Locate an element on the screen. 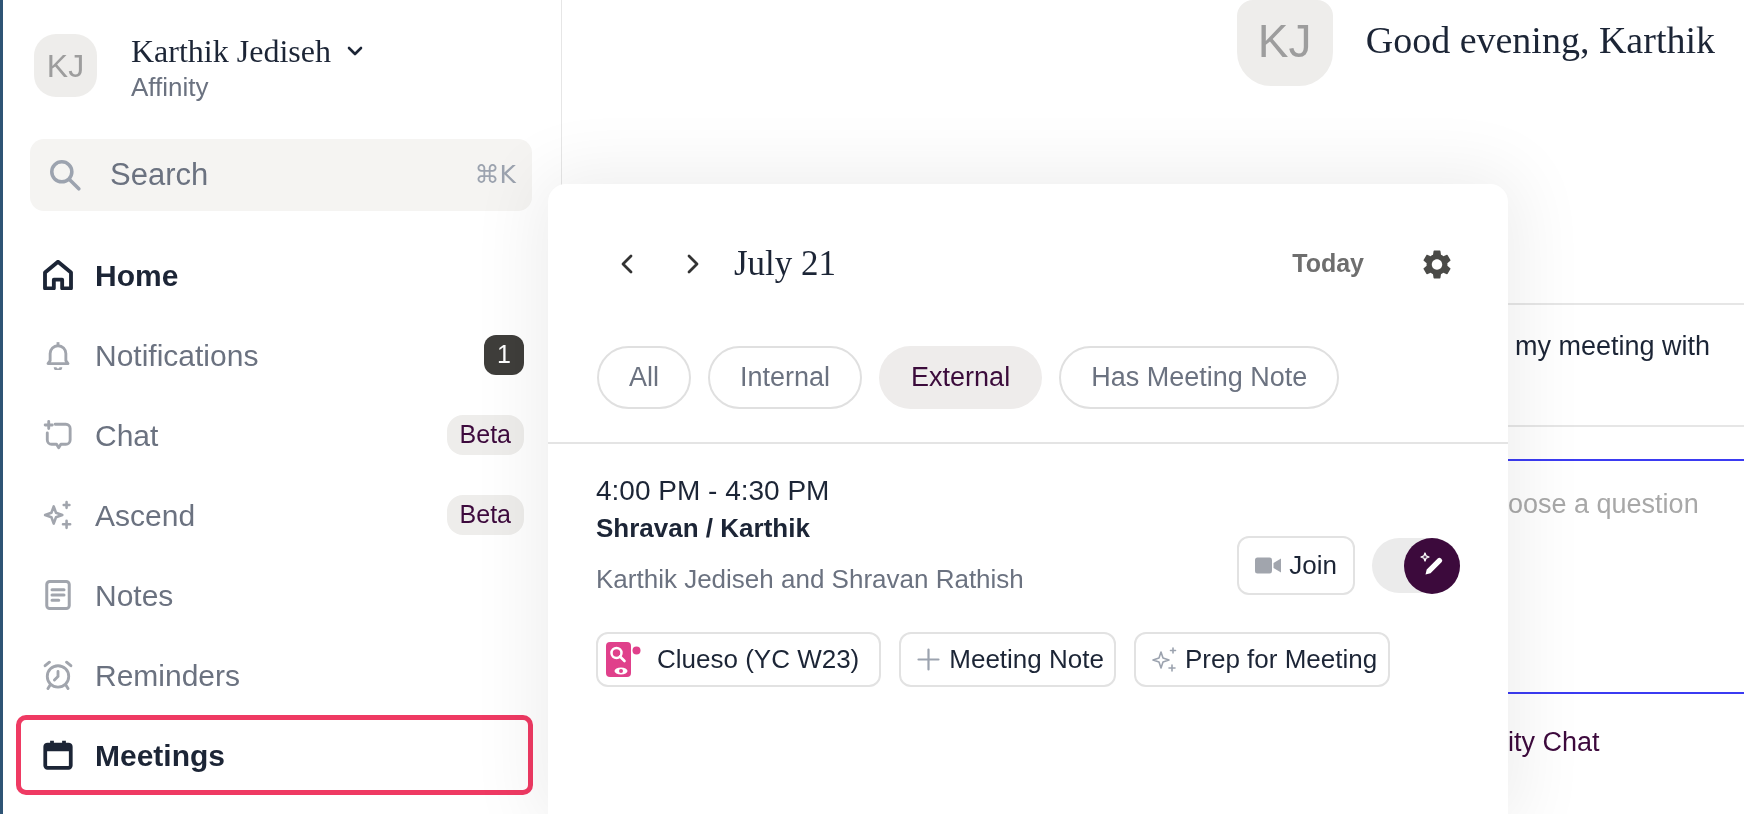  chevron-right-icon is located at coordinates (693, 264).